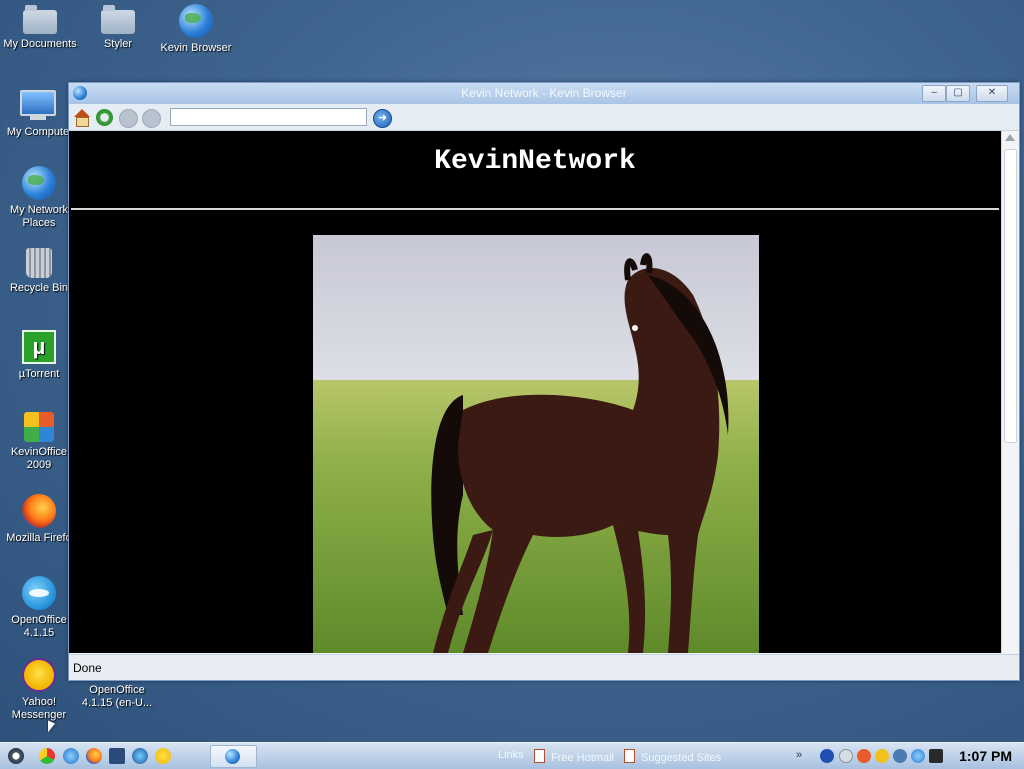 The width and height of the screenshot is (1024, 769). I want to click on system-clock: 1:07 PM, so click(985, 756).